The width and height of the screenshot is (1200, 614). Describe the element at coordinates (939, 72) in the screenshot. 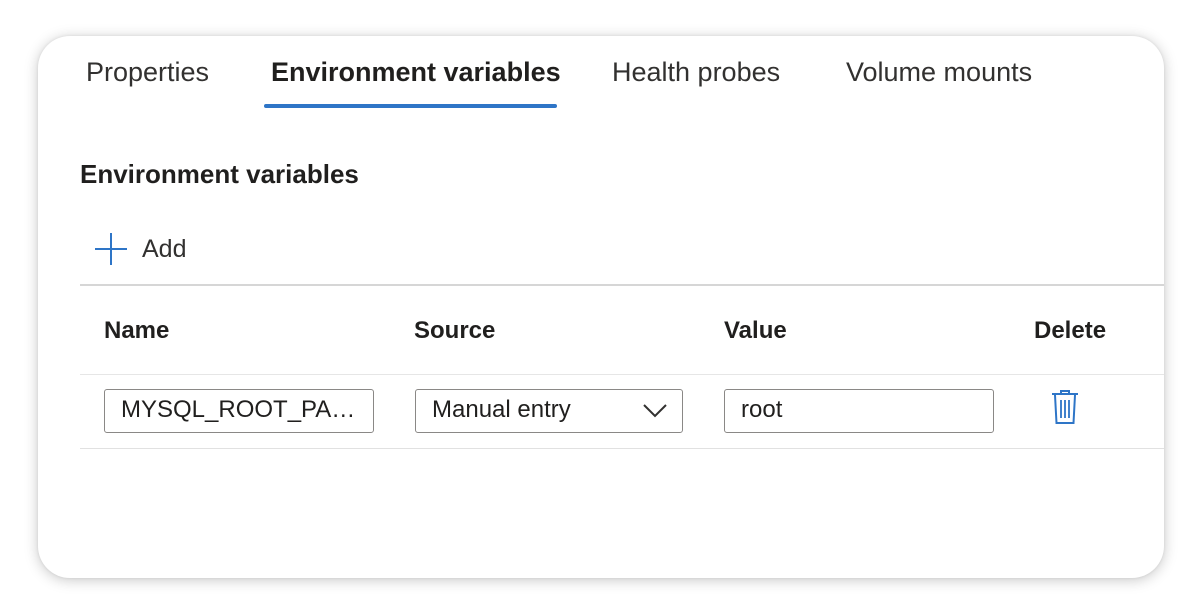

I see `tab-volume-mounts: Volume mounts` at that location.